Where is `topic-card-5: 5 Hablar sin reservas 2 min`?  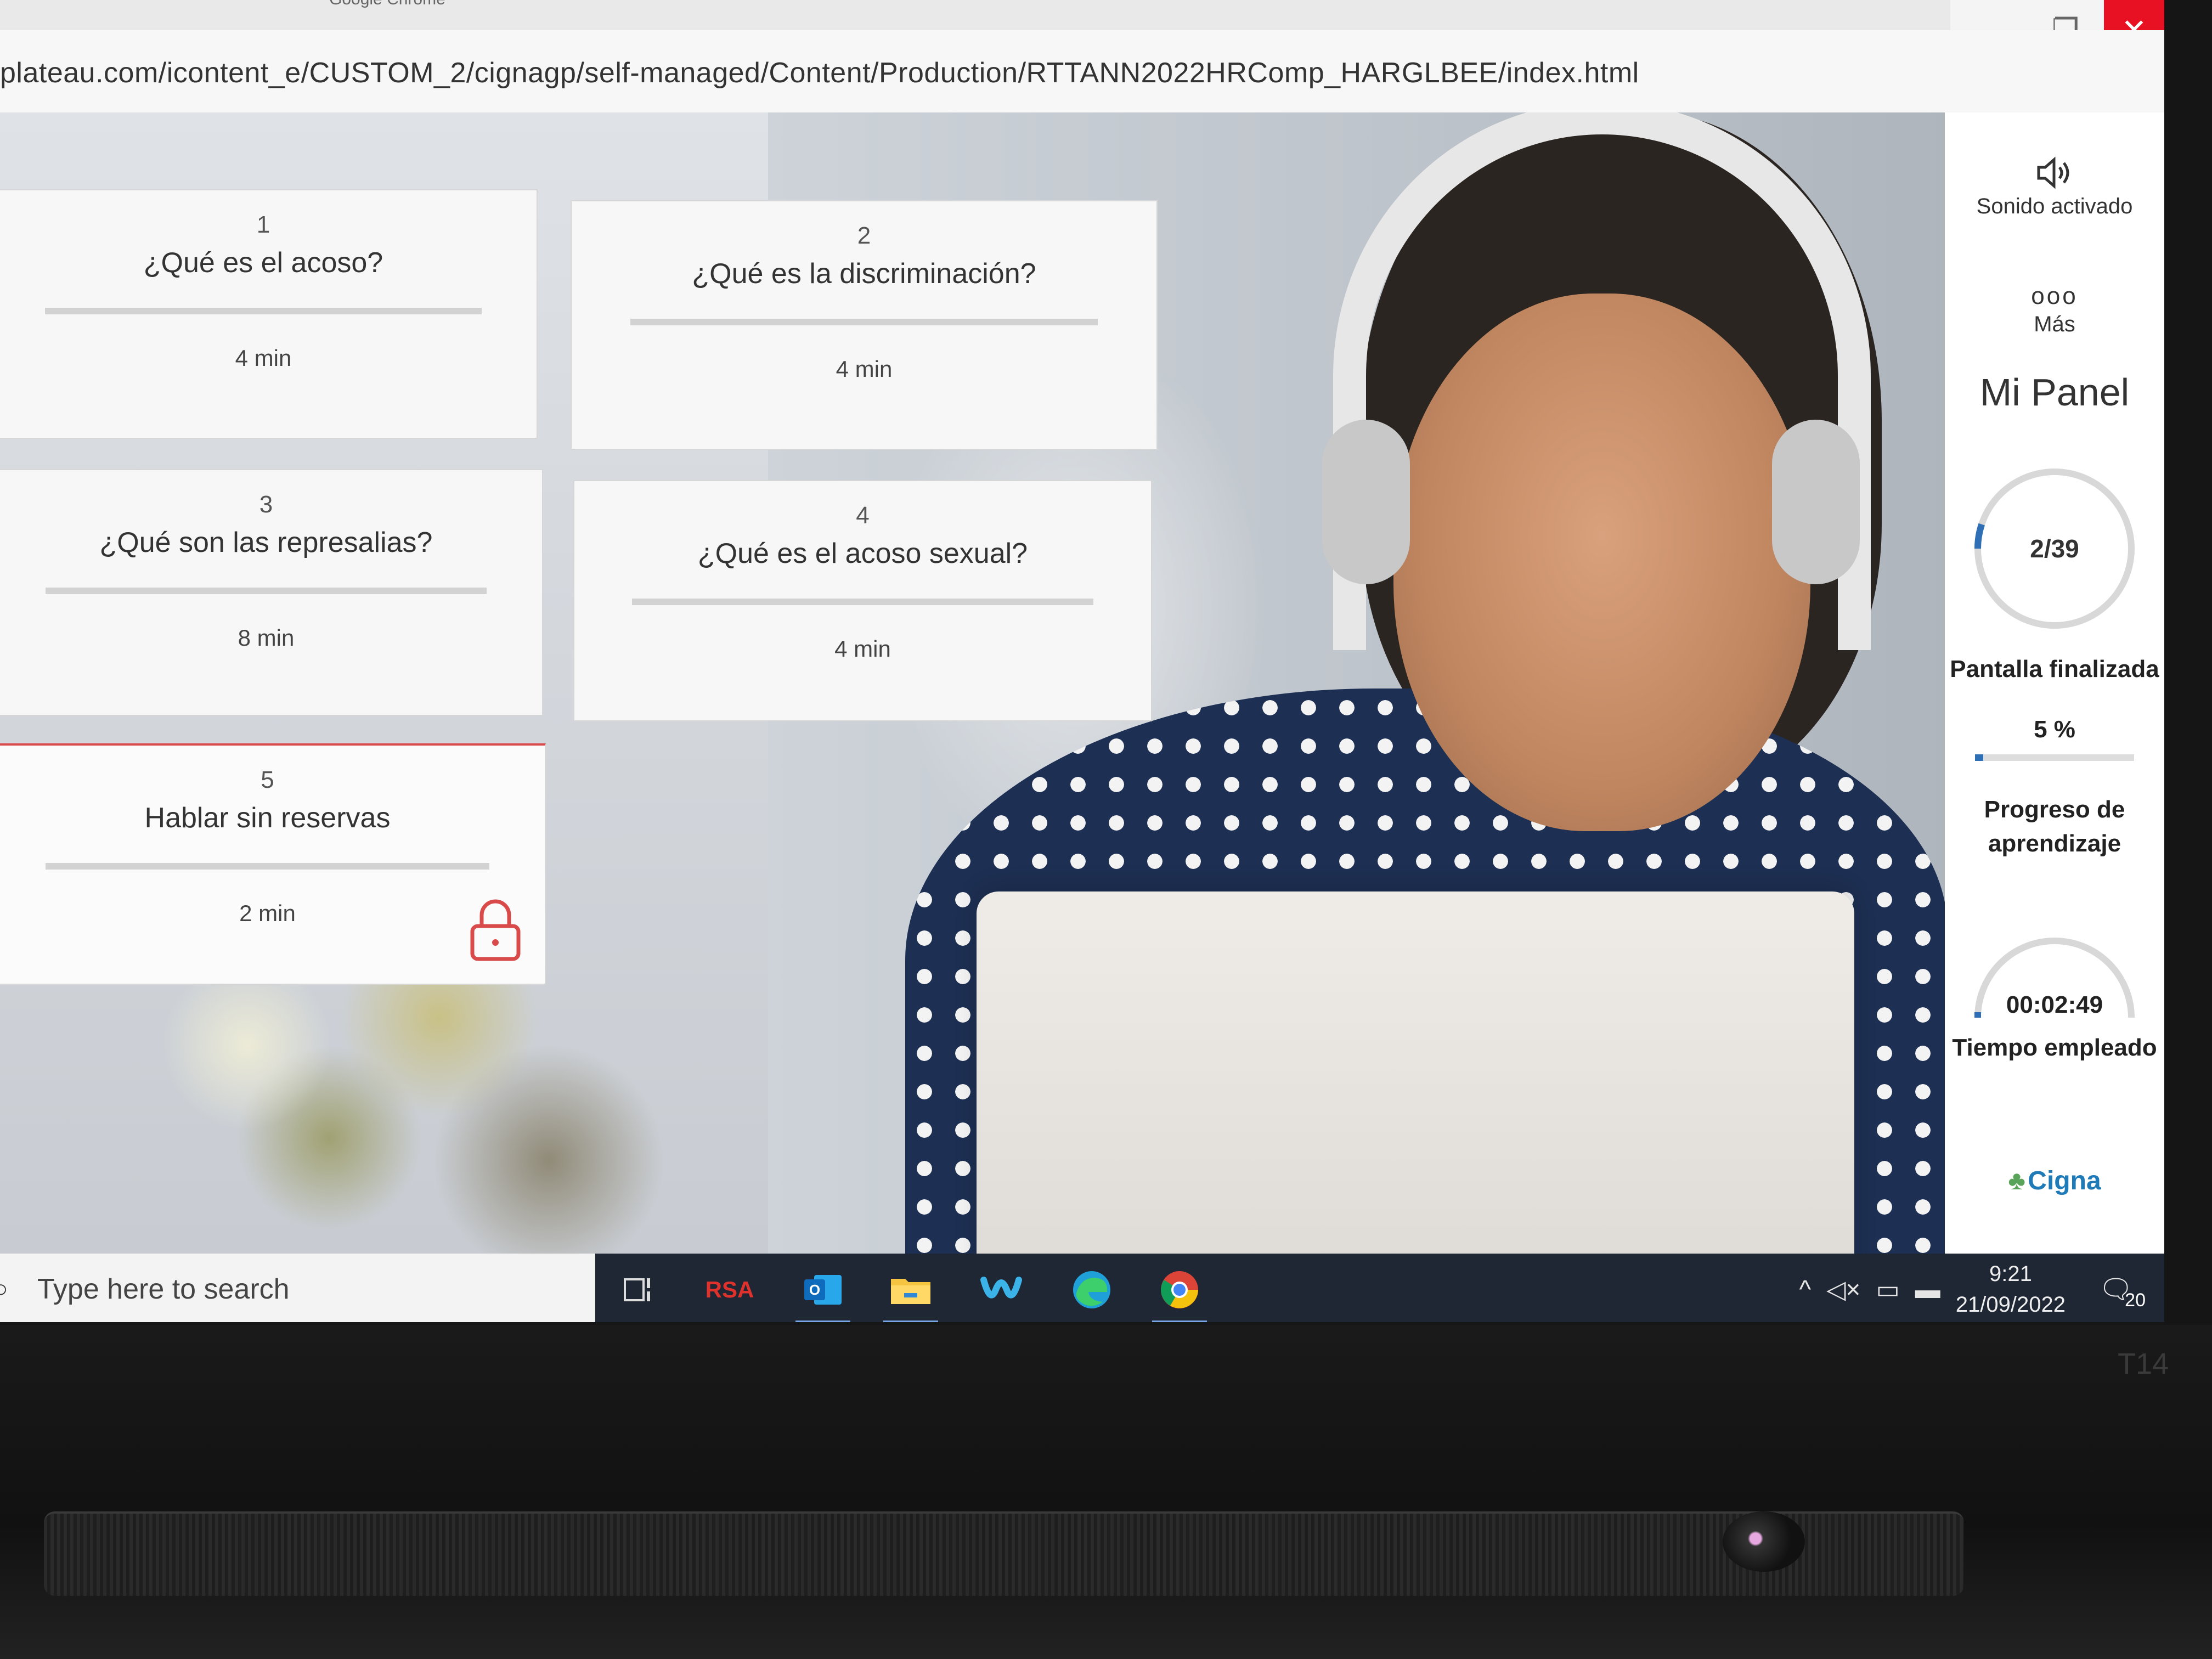 topic-card-5: 5 Hablar sin reservas 2 min is located at coordinates (273, 864).